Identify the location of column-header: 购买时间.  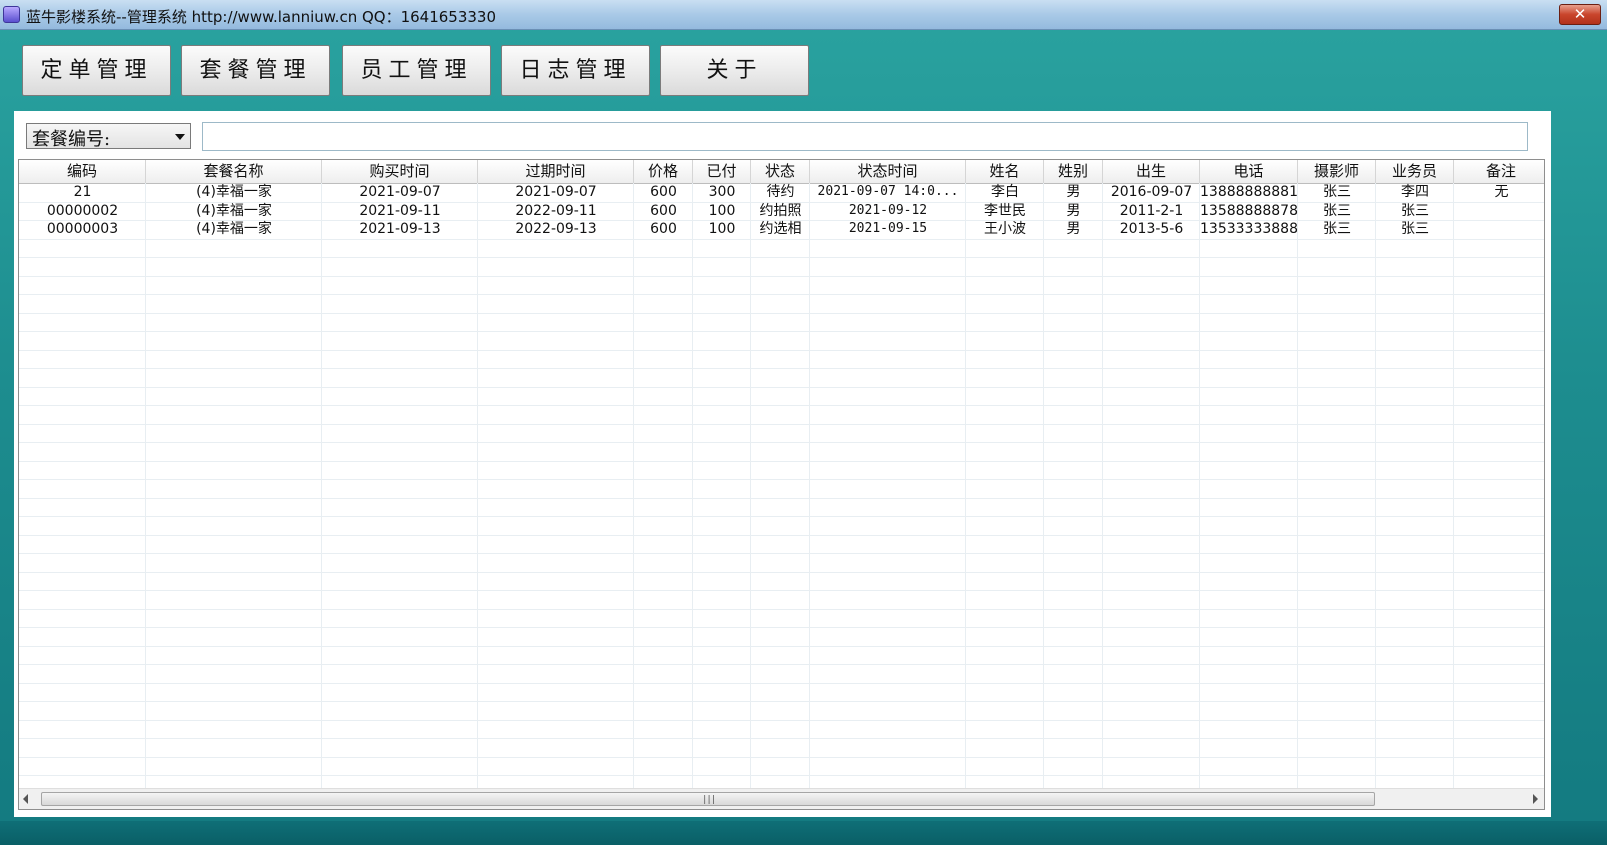
(400, 171).